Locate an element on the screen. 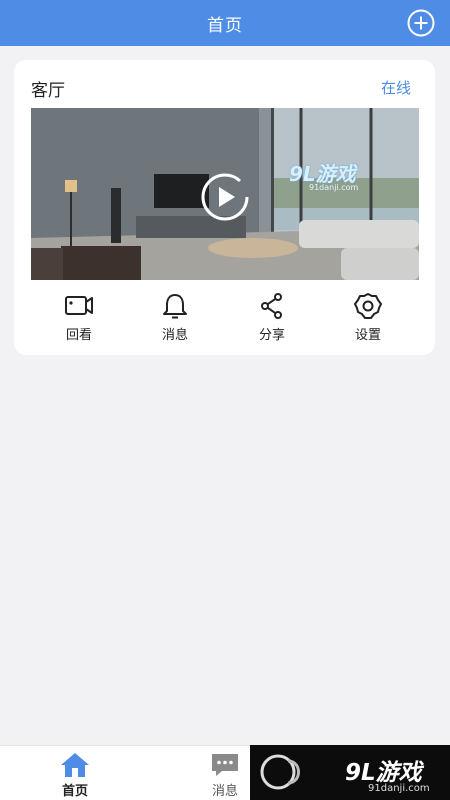 The height and width of the screenshot is (800, 450). logo-mark is located at coordinates (280, 772).